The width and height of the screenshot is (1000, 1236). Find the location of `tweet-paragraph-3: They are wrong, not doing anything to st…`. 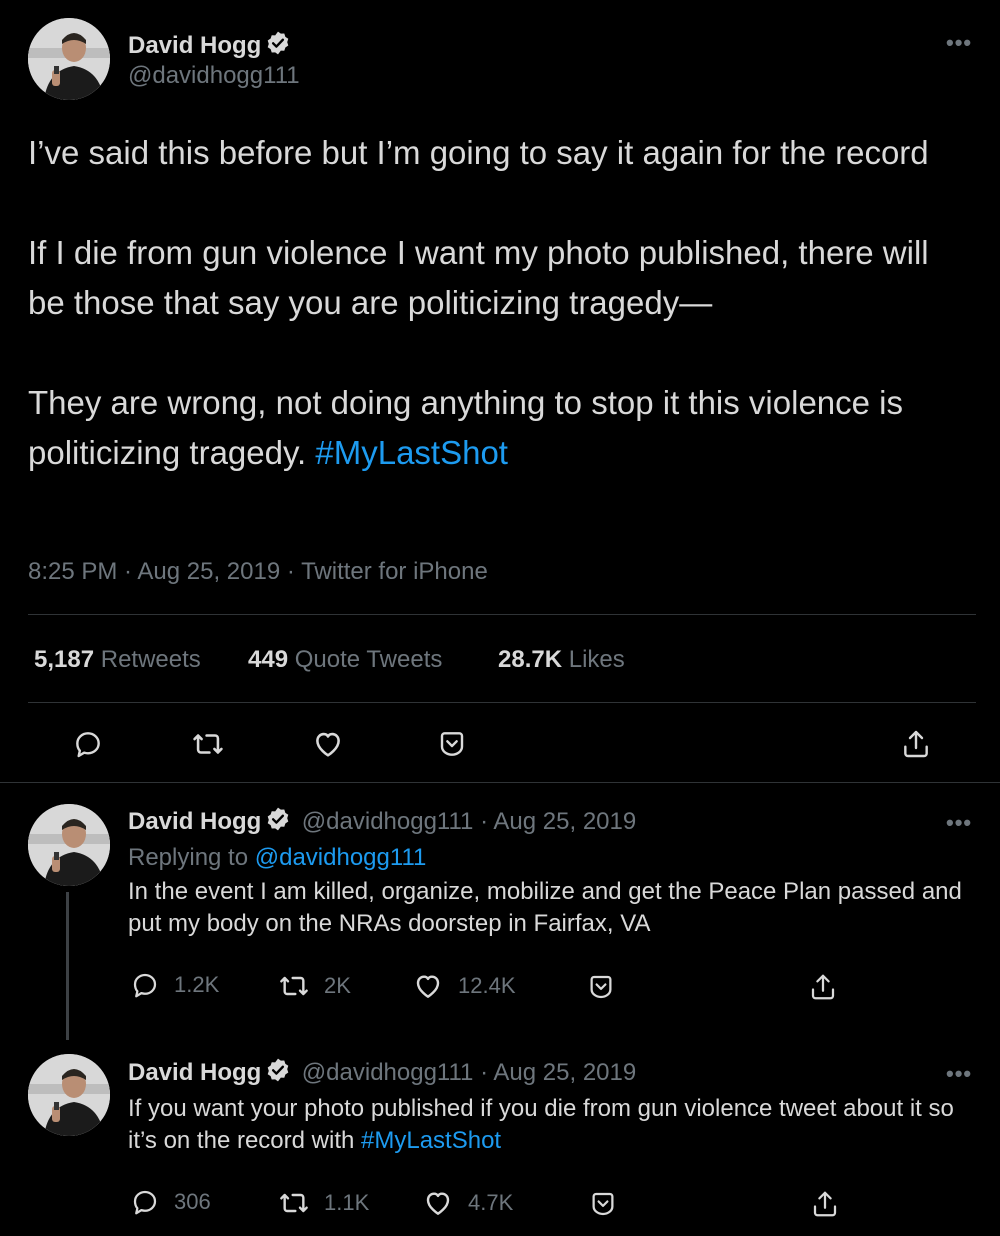

tweet-paragraph-3: They are wrong, not doing anything to st… is located at coordinates (498, 428).